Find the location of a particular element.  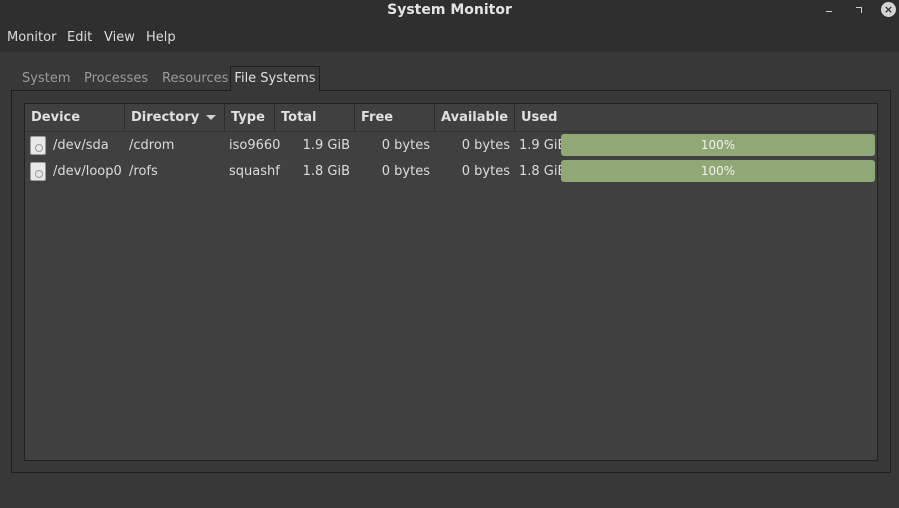

title-bar: System Monitor × is located at coordinates (449, 11).